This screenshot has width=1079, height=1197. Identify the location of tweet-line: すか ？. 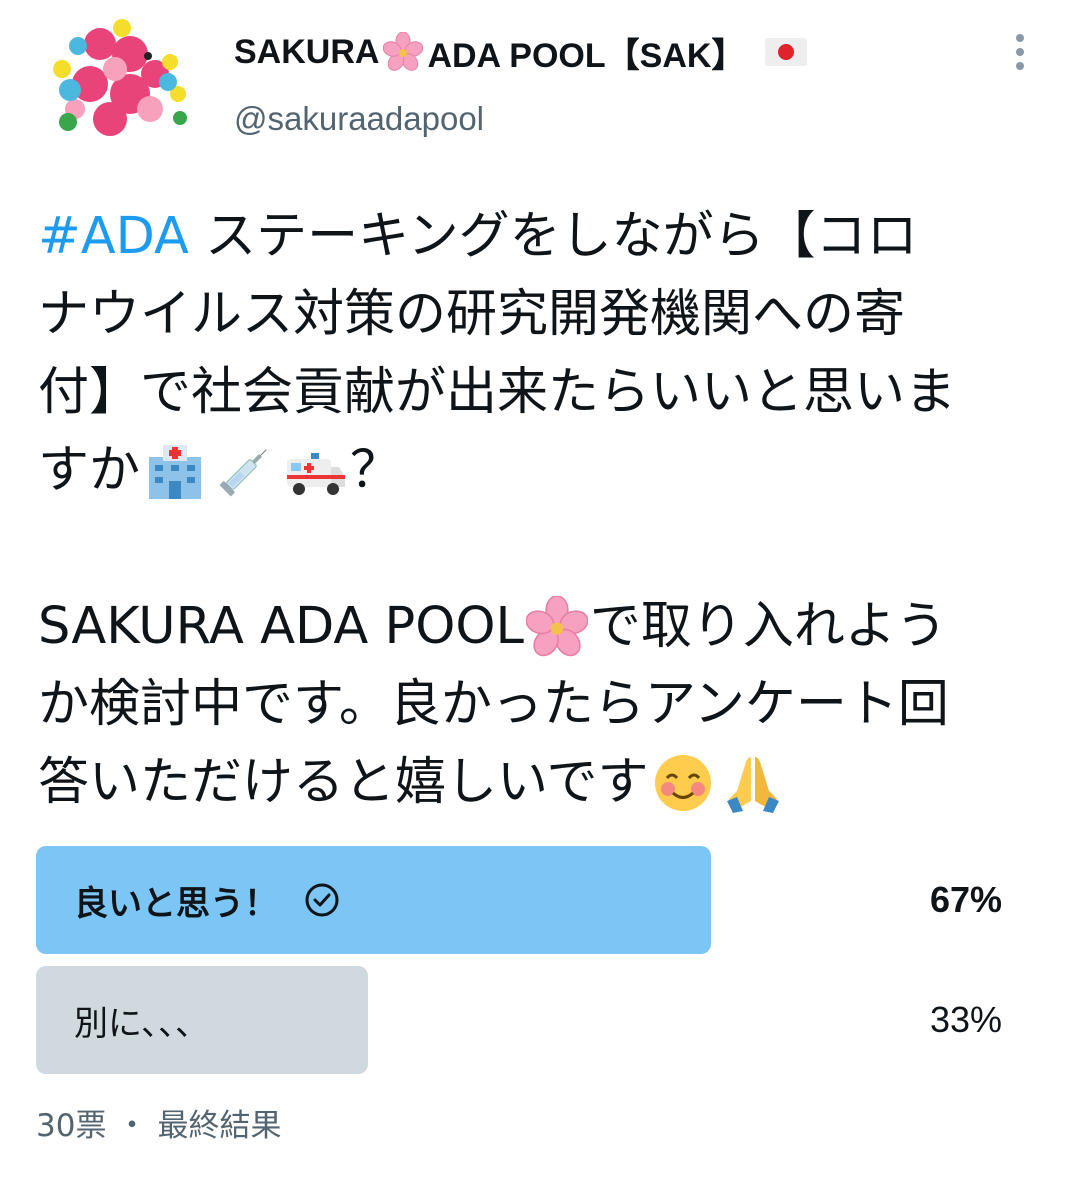
(543, 471).